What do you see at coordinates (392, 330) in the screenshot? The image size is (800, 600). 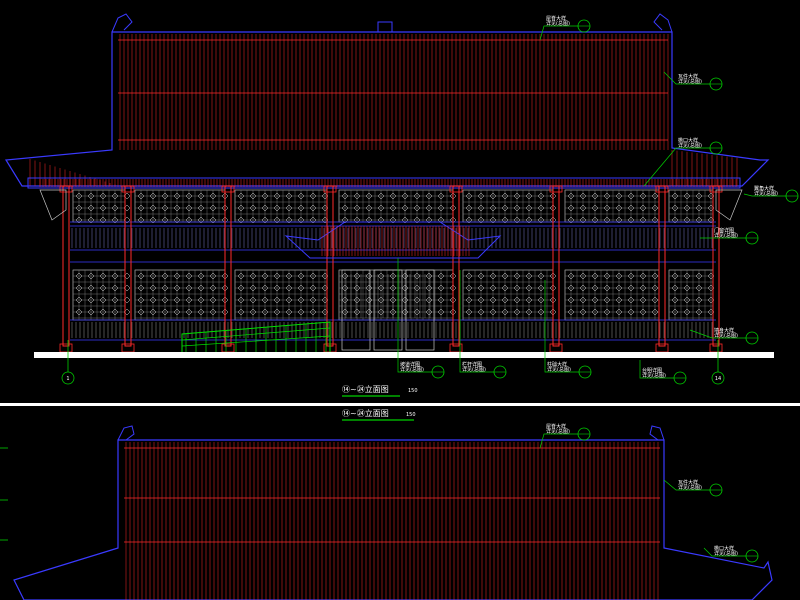 I see `sill-balusters` at bounding box center [392, 330].